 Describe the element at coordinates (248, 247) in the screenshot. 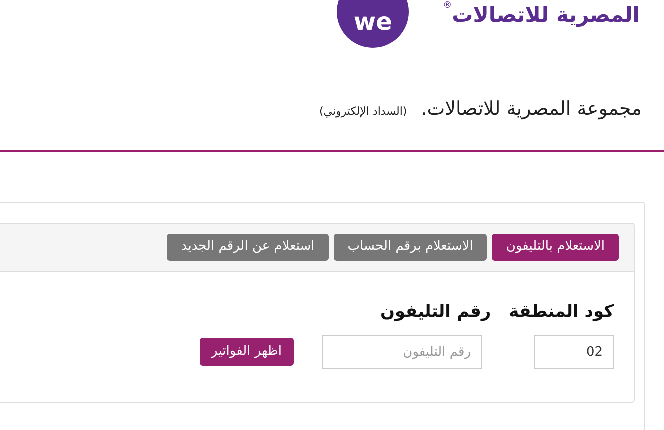

I see `tab: استعلام عن الرقم الجديد` at that location.